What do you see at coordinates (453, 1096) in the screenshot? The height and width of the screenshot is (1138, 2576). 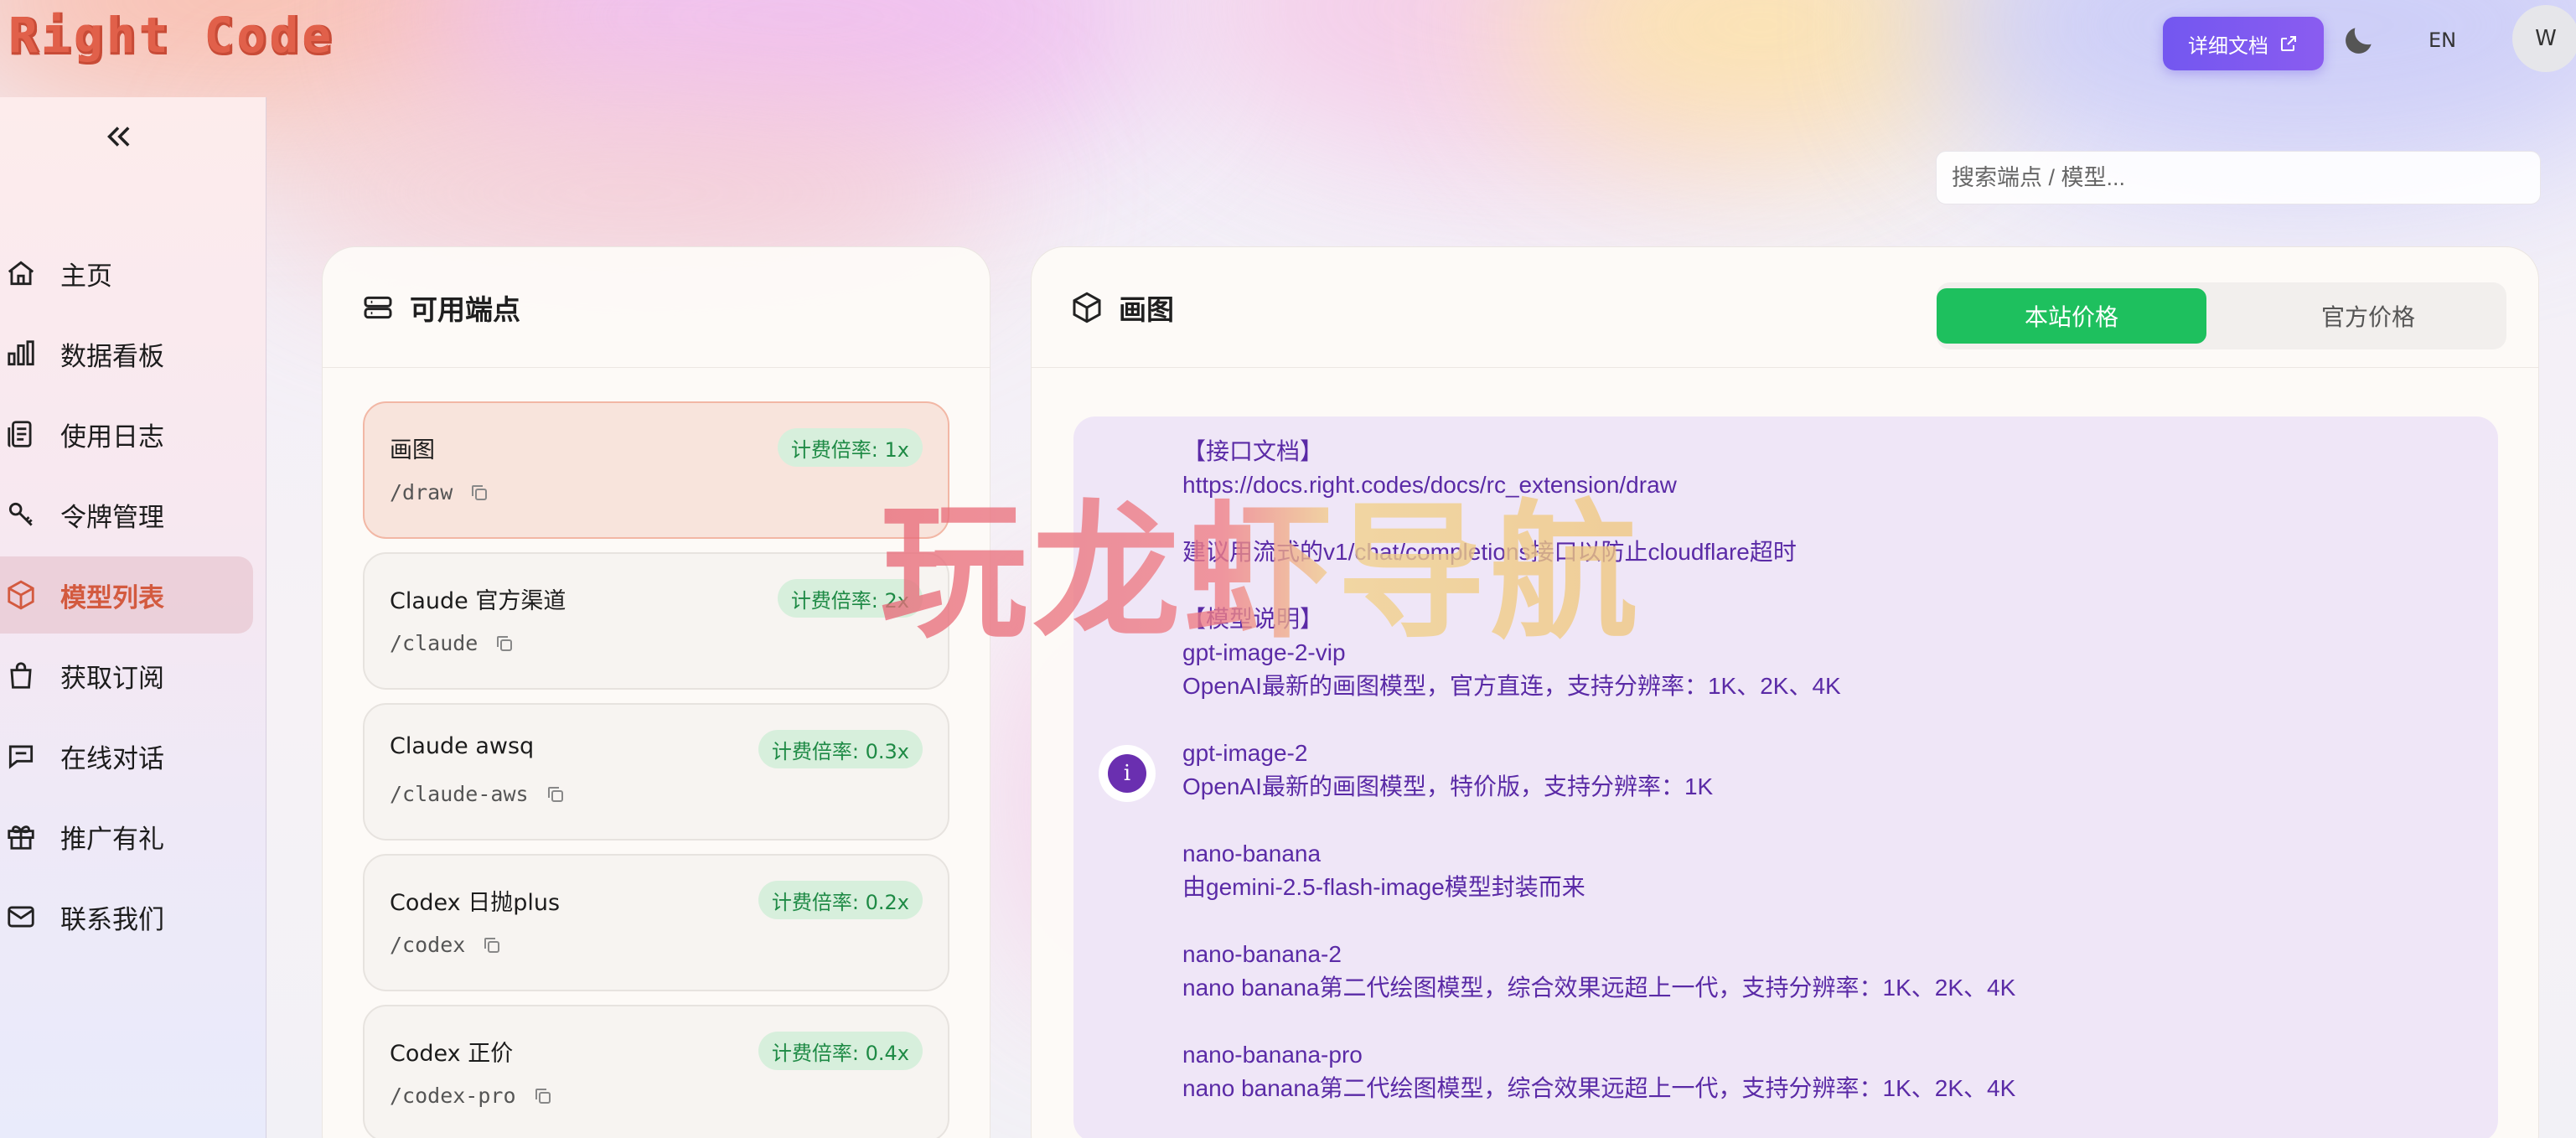 I see `endpoint-path-text: /codex-pro` at bounding box center [453, 1096].